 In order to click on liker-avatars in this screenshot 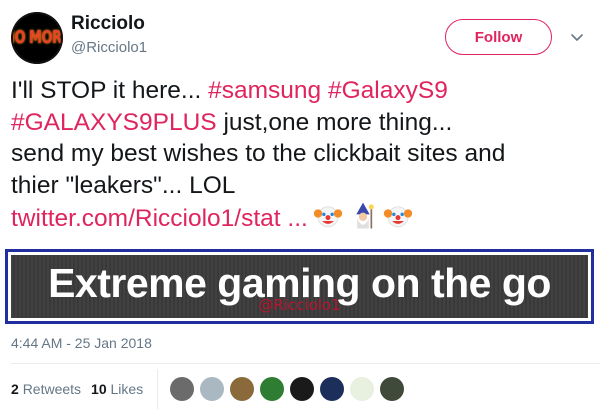, I will do `click(290, 389)`.